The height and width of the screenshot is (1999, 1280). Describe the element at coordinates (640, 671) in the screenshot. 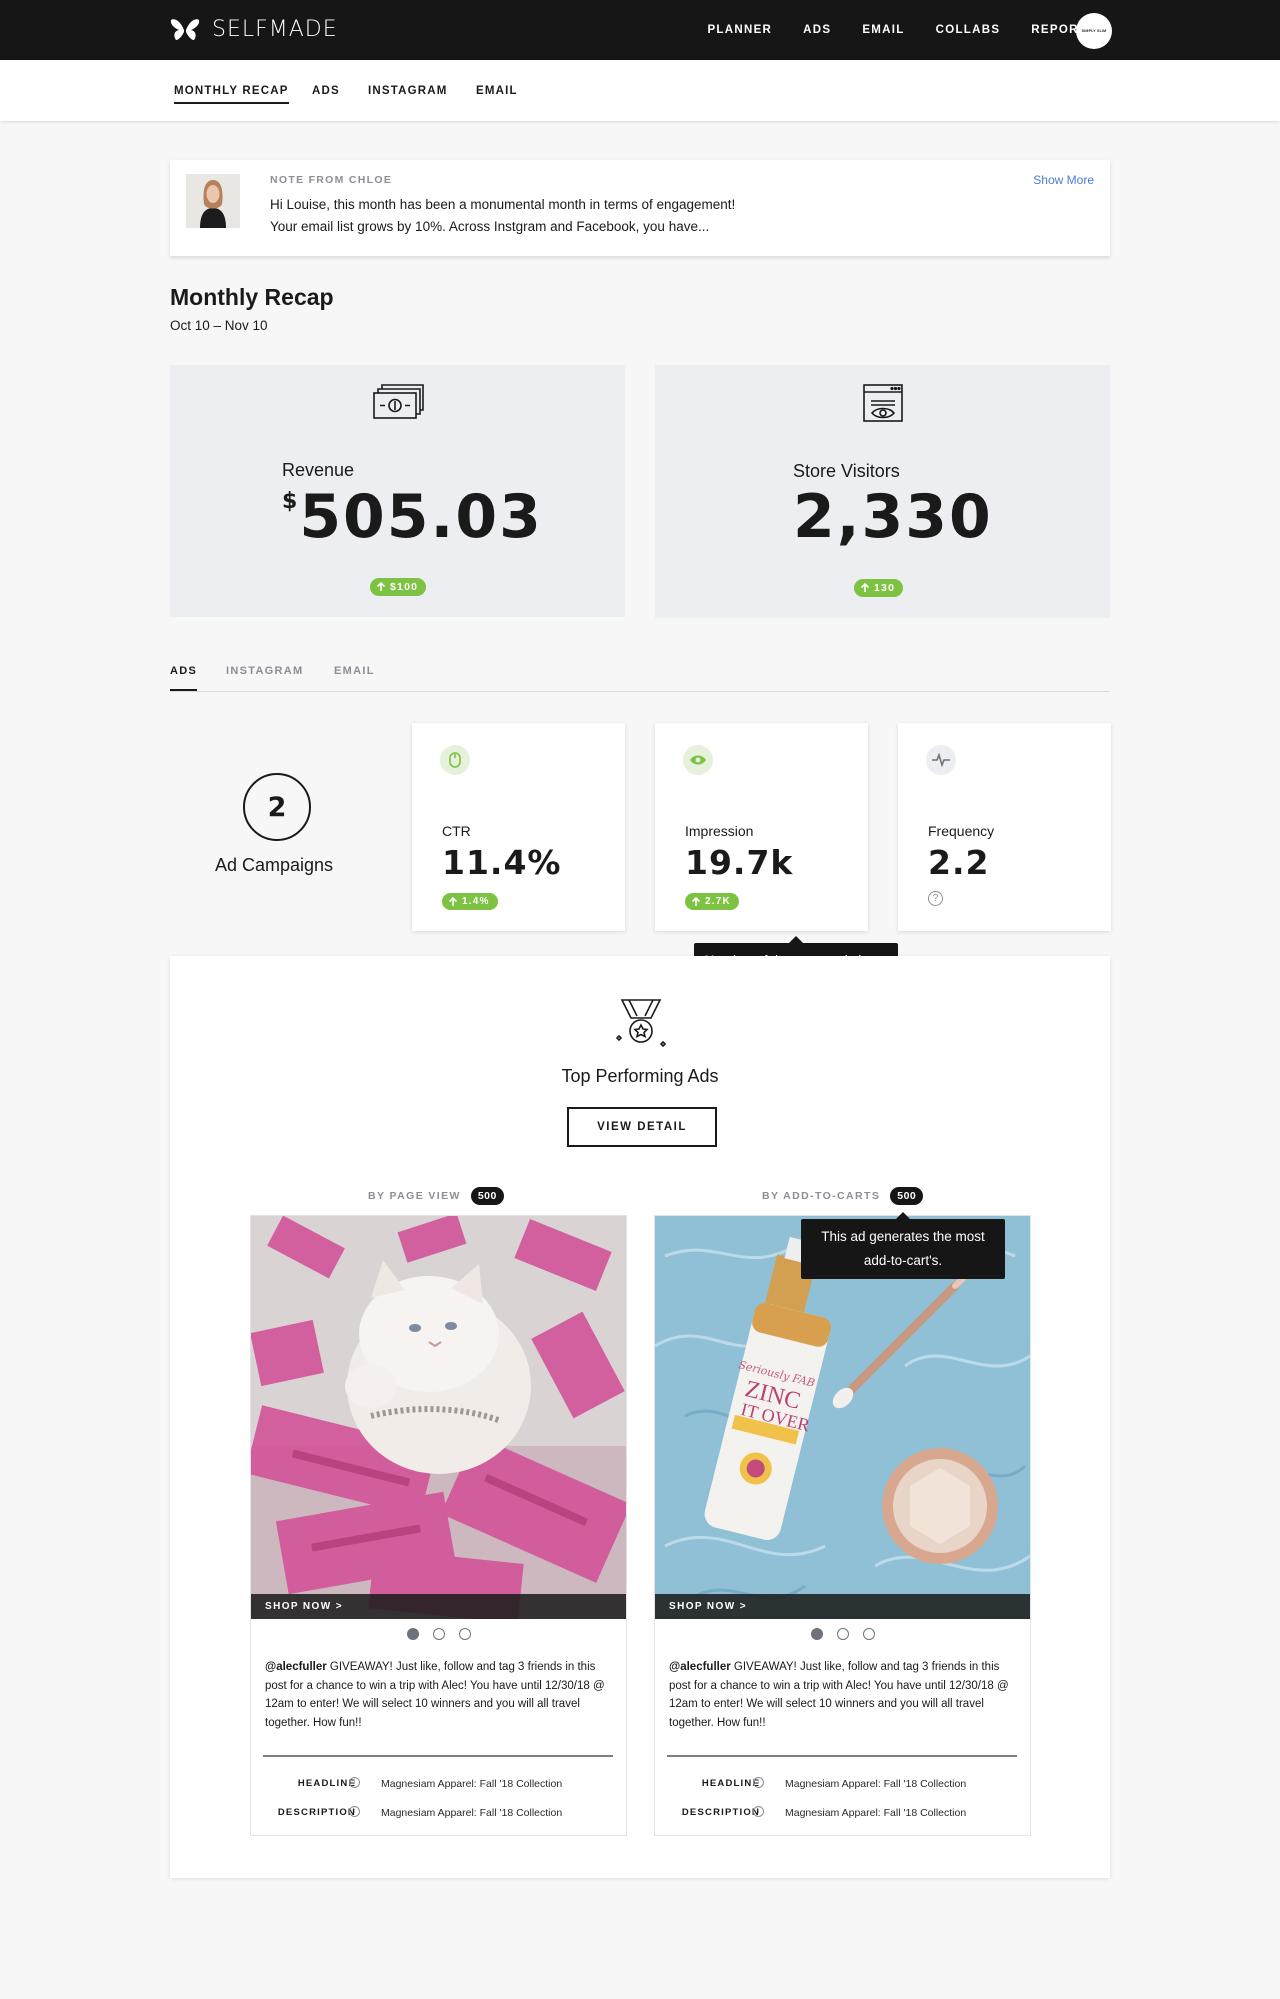

I see `channel-tabs: ADS INSTAGRAM EMAIL` at that location.